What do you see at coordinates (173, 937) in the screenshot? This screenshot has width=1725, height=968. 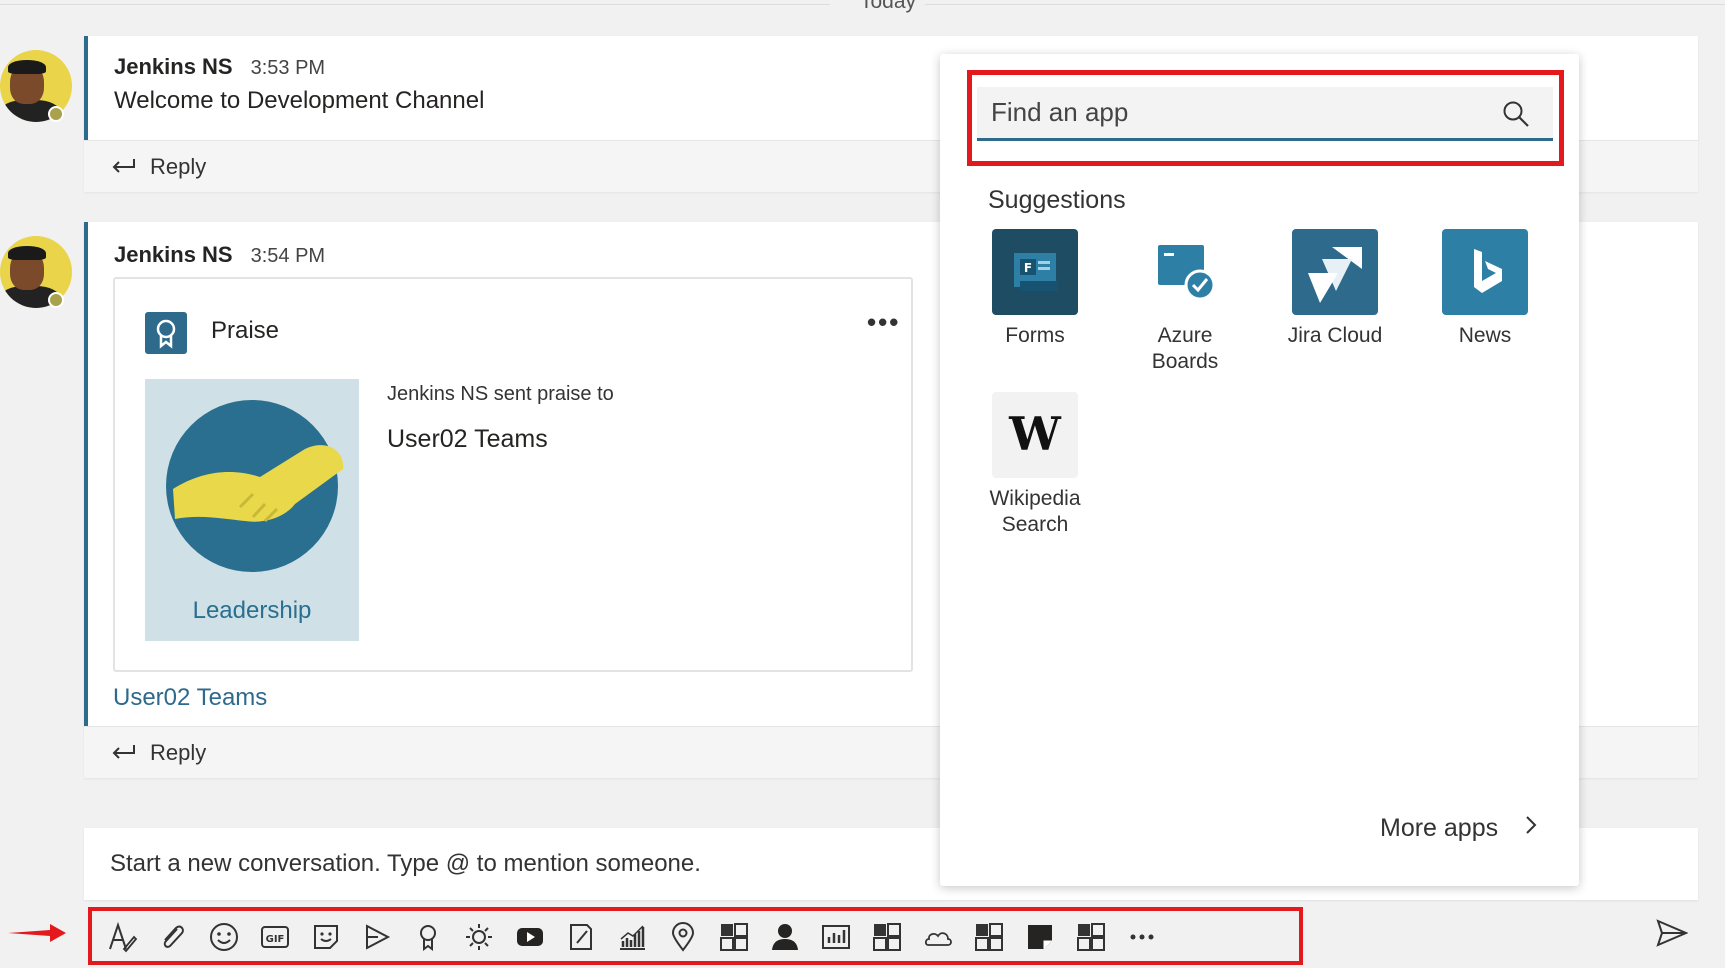 I see `attach-icon` at bounding box center [173, 937].